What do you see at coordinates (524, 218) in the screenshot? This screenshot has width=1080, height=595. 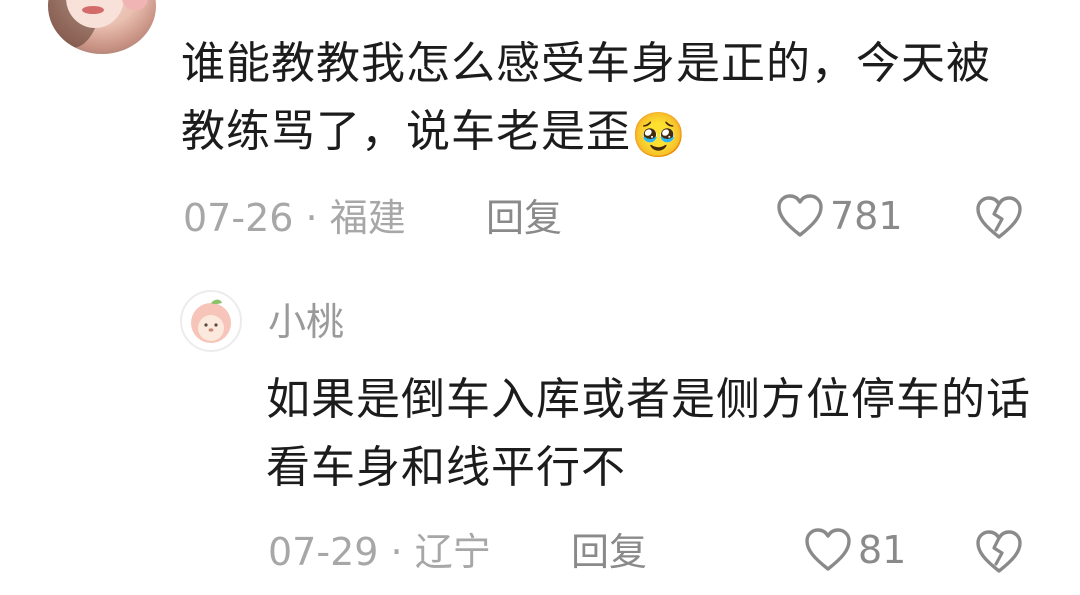 I see `comment-reply-button: 回复` at bounding box center [524, 218].